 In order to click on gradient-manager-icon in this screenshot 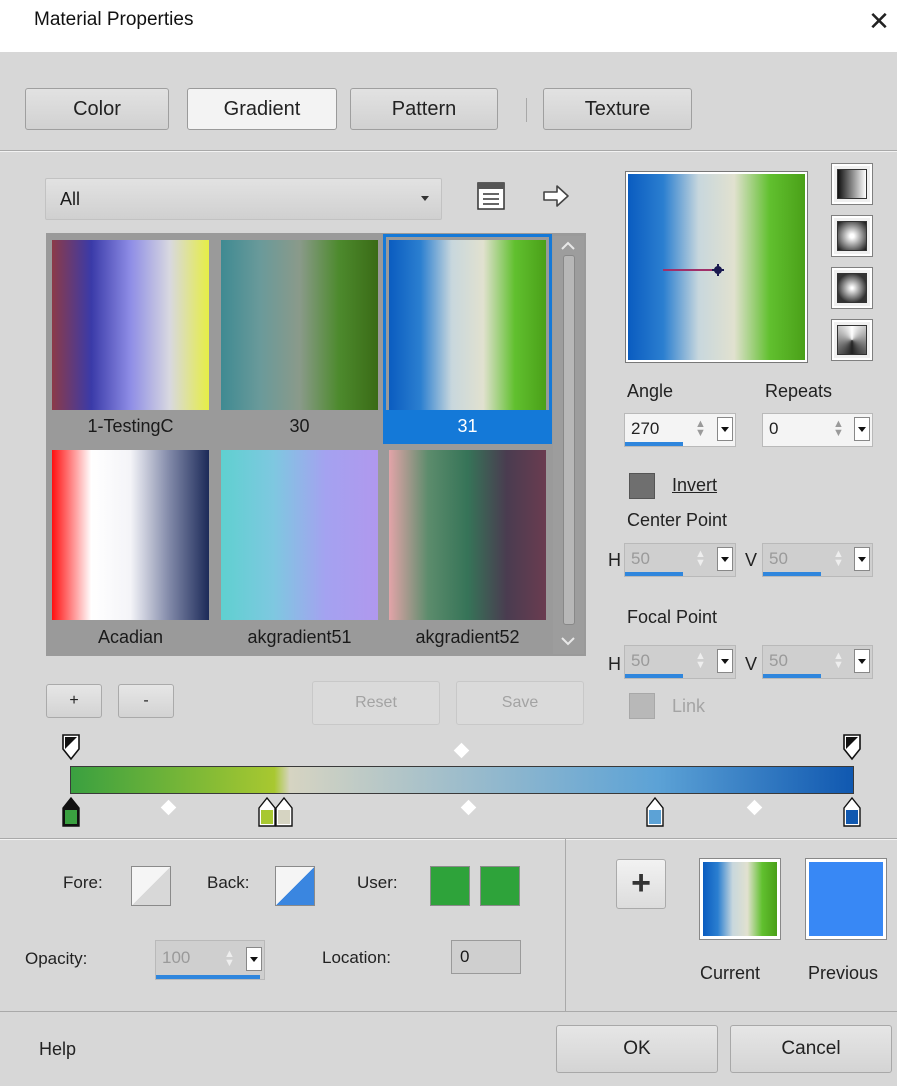, I will do `click(491, 196)`.